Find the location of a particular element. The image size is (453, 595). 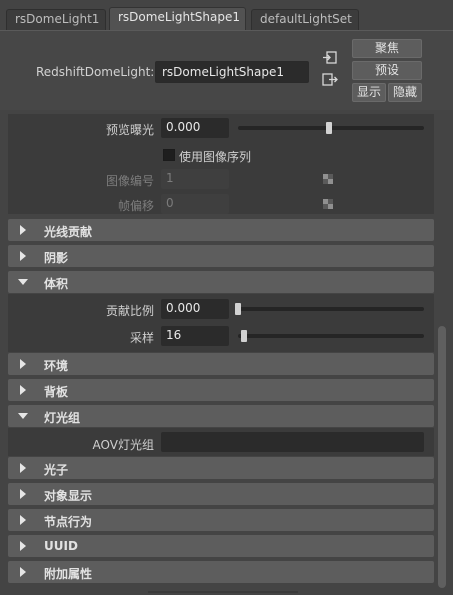

frame-extra-attributes: 附加属性 is located at coordinates (221, 572).